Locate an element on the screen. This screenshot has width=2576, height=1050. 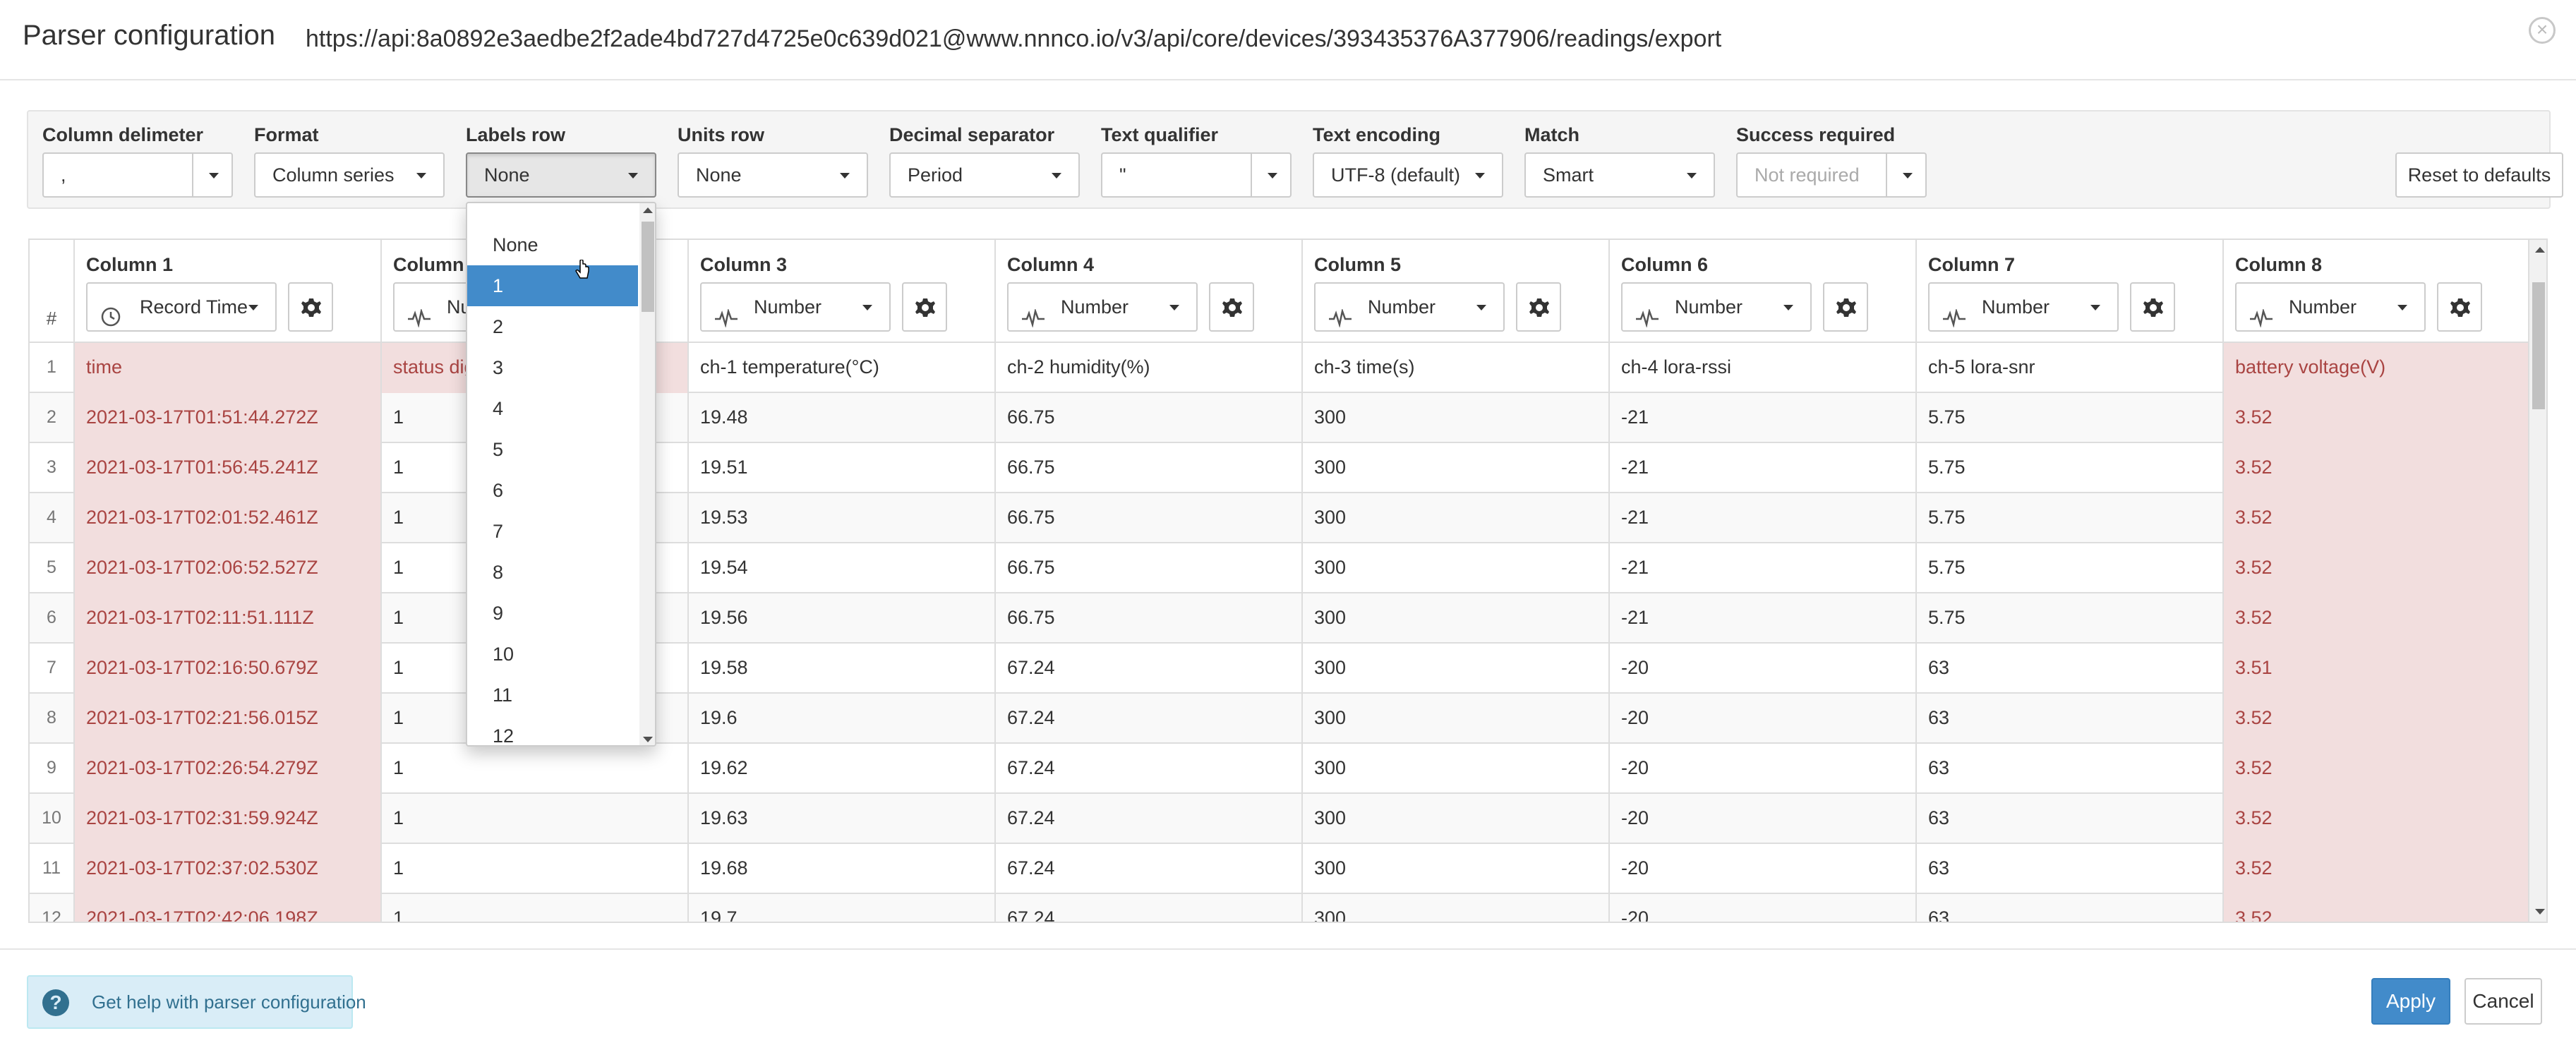
table-cell: 19.63 is located at coordinates (840, 819).